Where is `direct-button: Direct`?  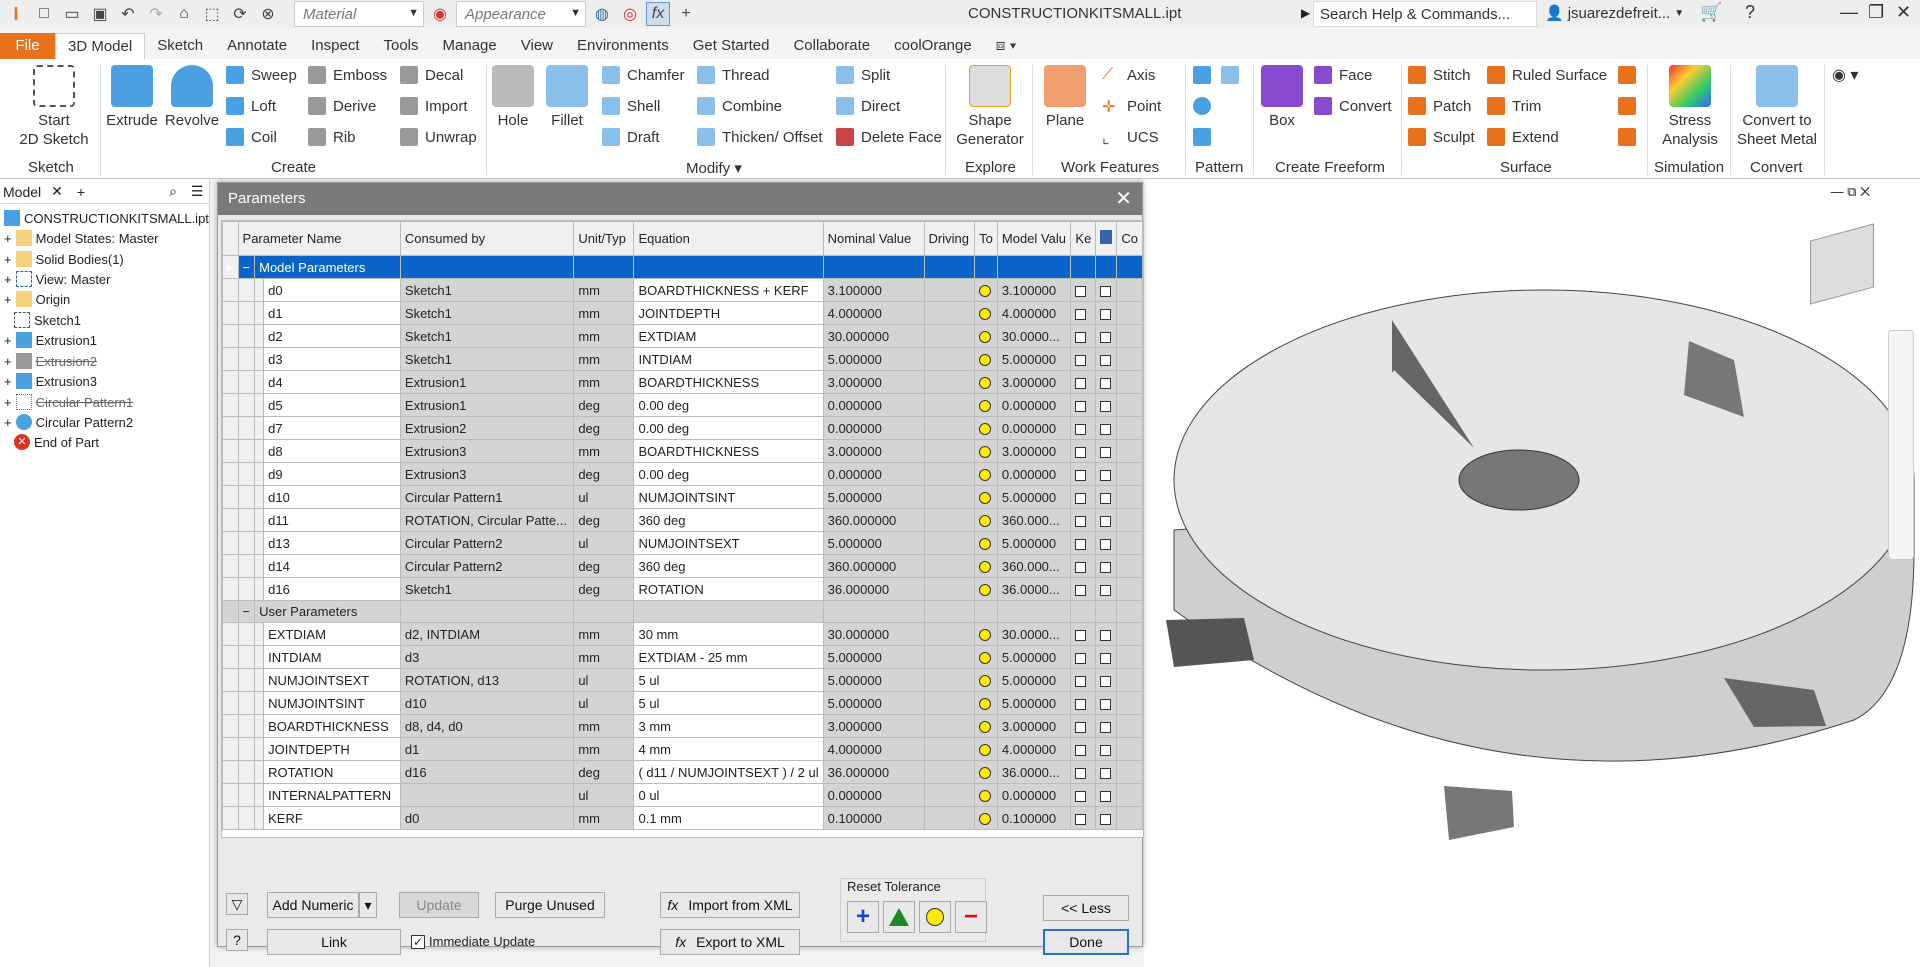
direct-button: Direct is located at coordinates (868, 106).